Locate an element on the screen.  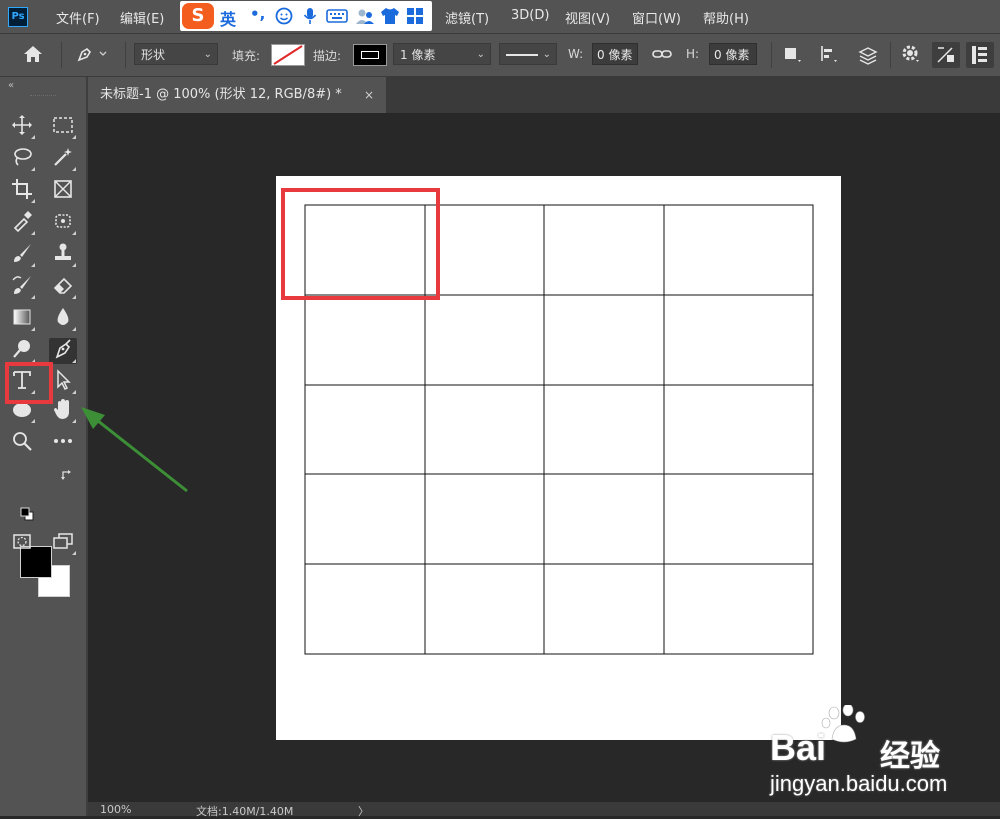
eraser-tool-icon is located at coordinates (63, 287).